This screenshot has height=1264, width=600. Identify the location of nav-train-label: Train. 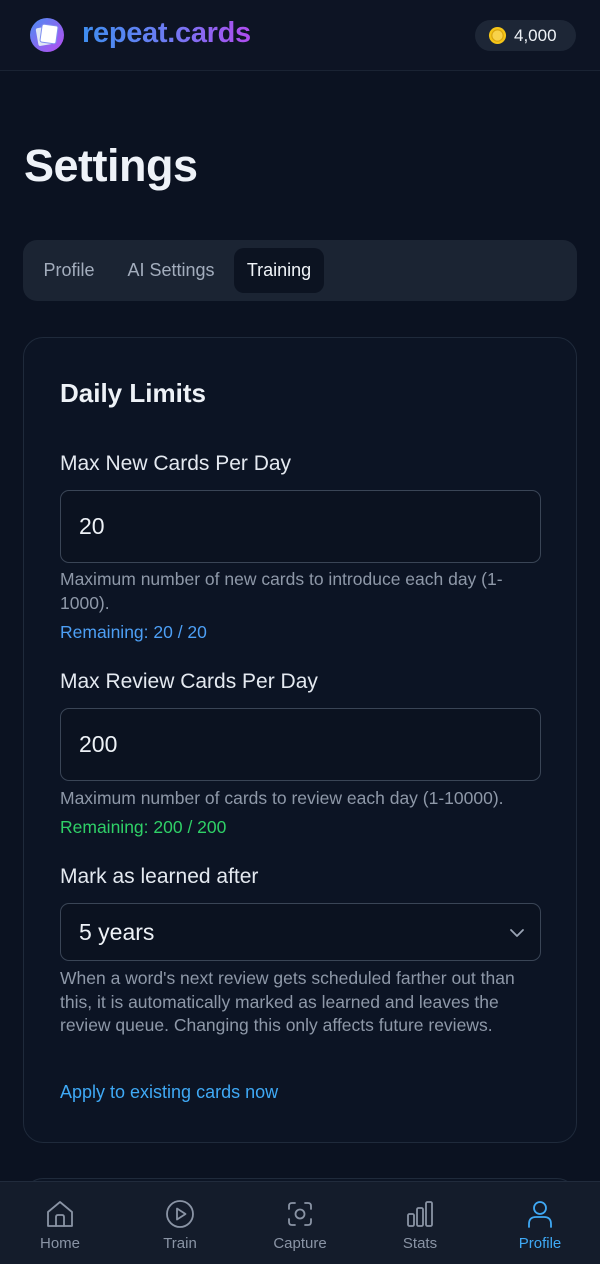
(180, 1243).